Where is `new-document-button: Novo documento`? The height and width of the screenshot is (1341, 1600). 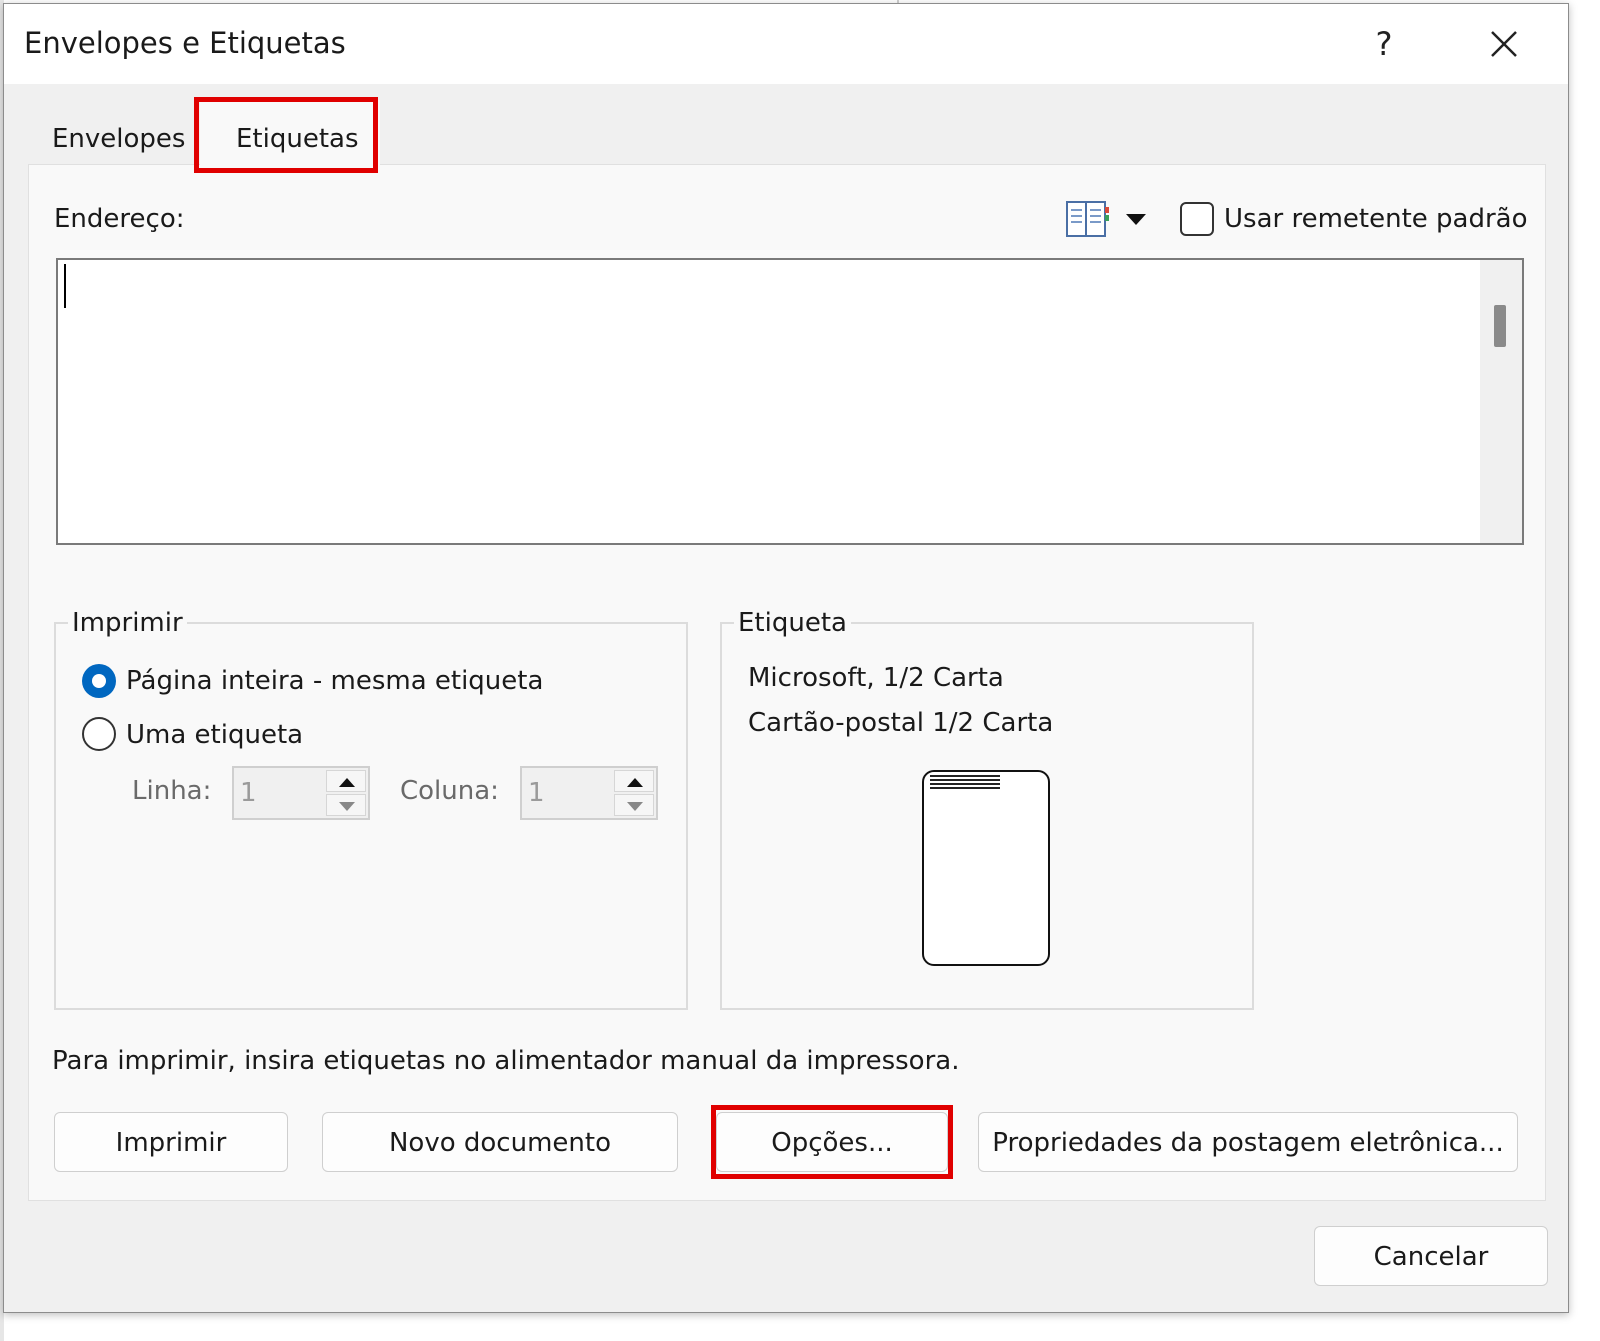 new-document-button: Novo documento is located at coordinates (500, 1142).